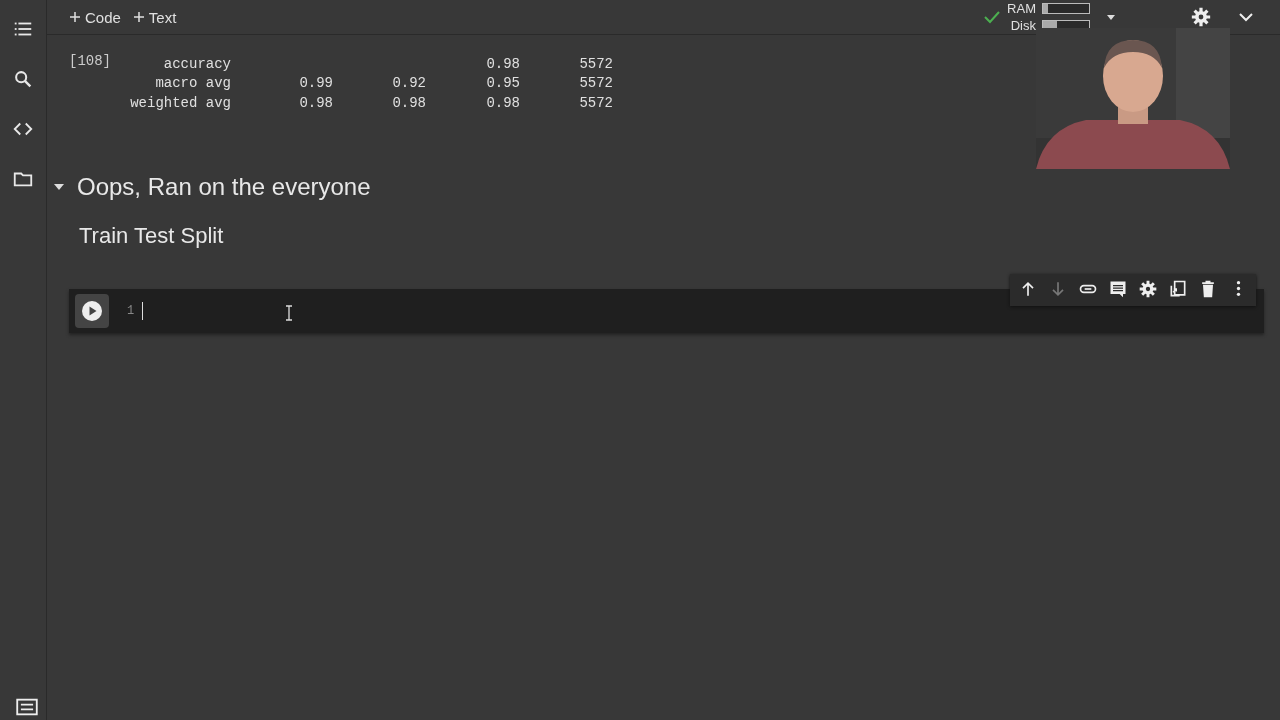 This screenshot has width=1280, height=720. I want to click on meter-label: Disk, so click(1022, 25).